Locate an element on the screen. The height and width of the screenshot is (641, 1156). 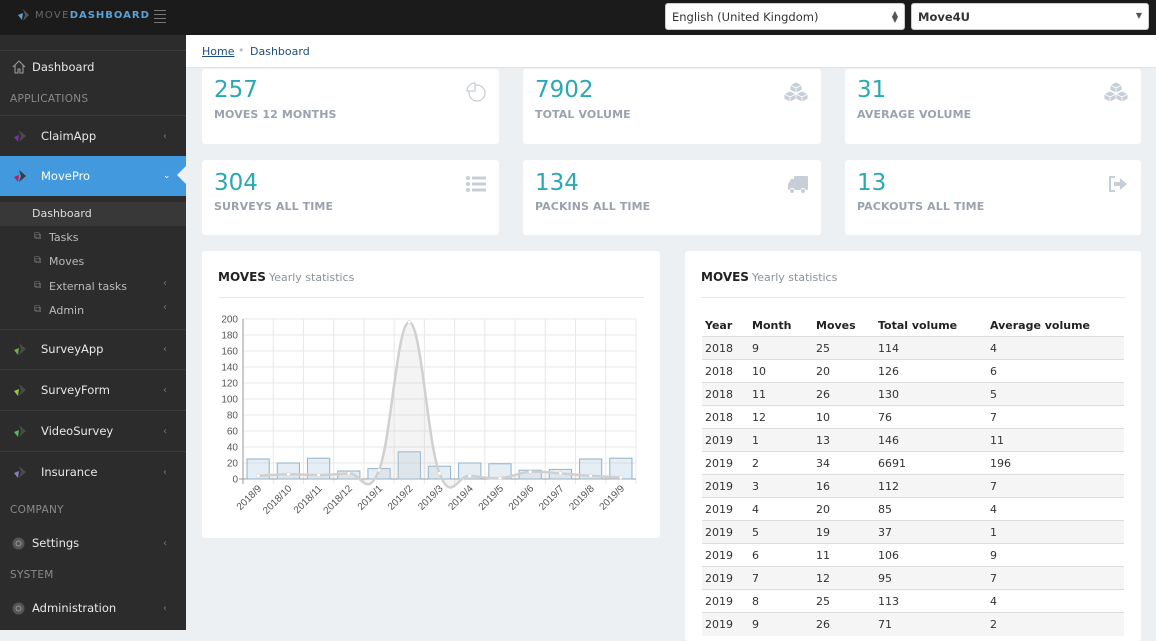
stat-label: PACKINS ALL TIME is located at coordinates (593, 206).